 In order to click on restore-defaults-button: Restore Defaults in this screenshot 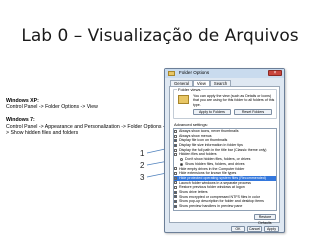, I will do `click(265, 219)`.